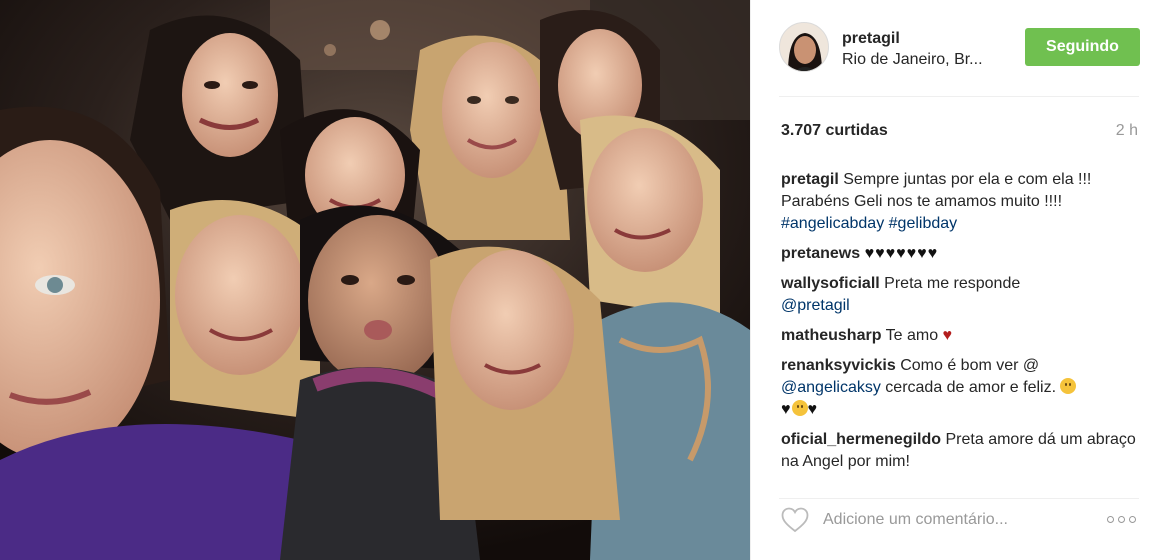 The width and height of the screenshot is (1154, 560). I want to click on more-options-icon, so click(1124, 519).